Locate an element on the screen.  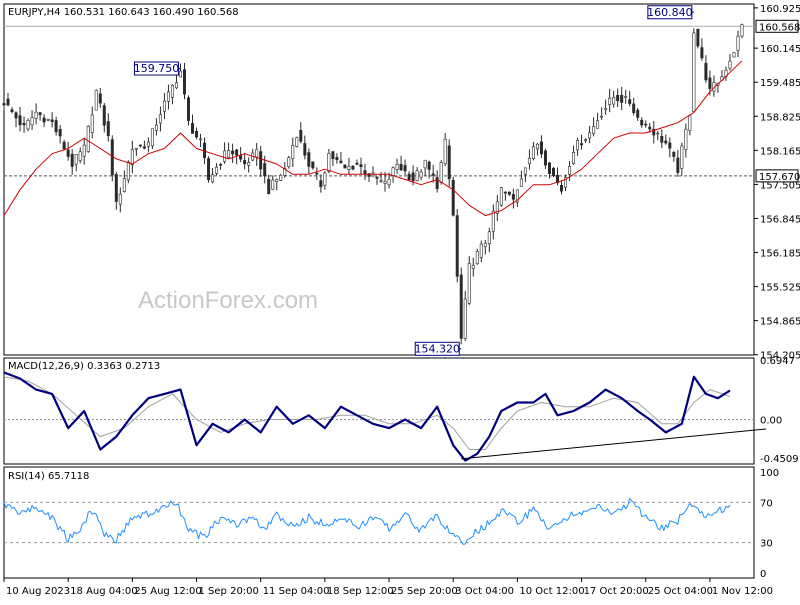
macd-title: MACD(12,26,9) 0.3363 0.2713 is located at coordinates (84, 366).